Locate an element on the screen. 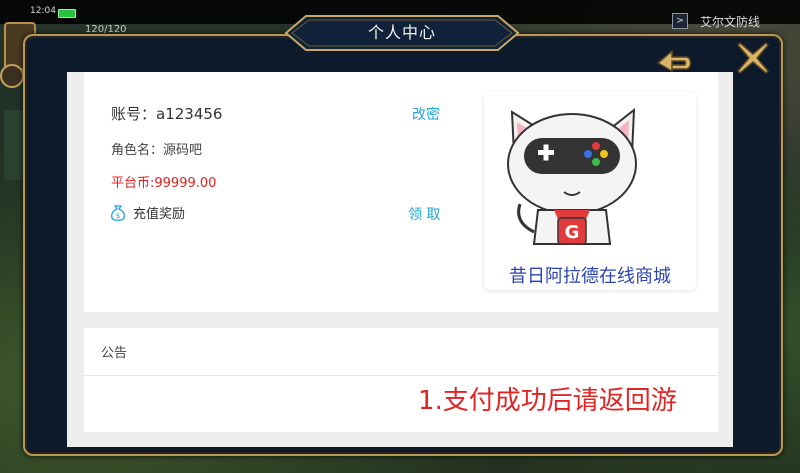  back-button is located at coordinates (675, 57).